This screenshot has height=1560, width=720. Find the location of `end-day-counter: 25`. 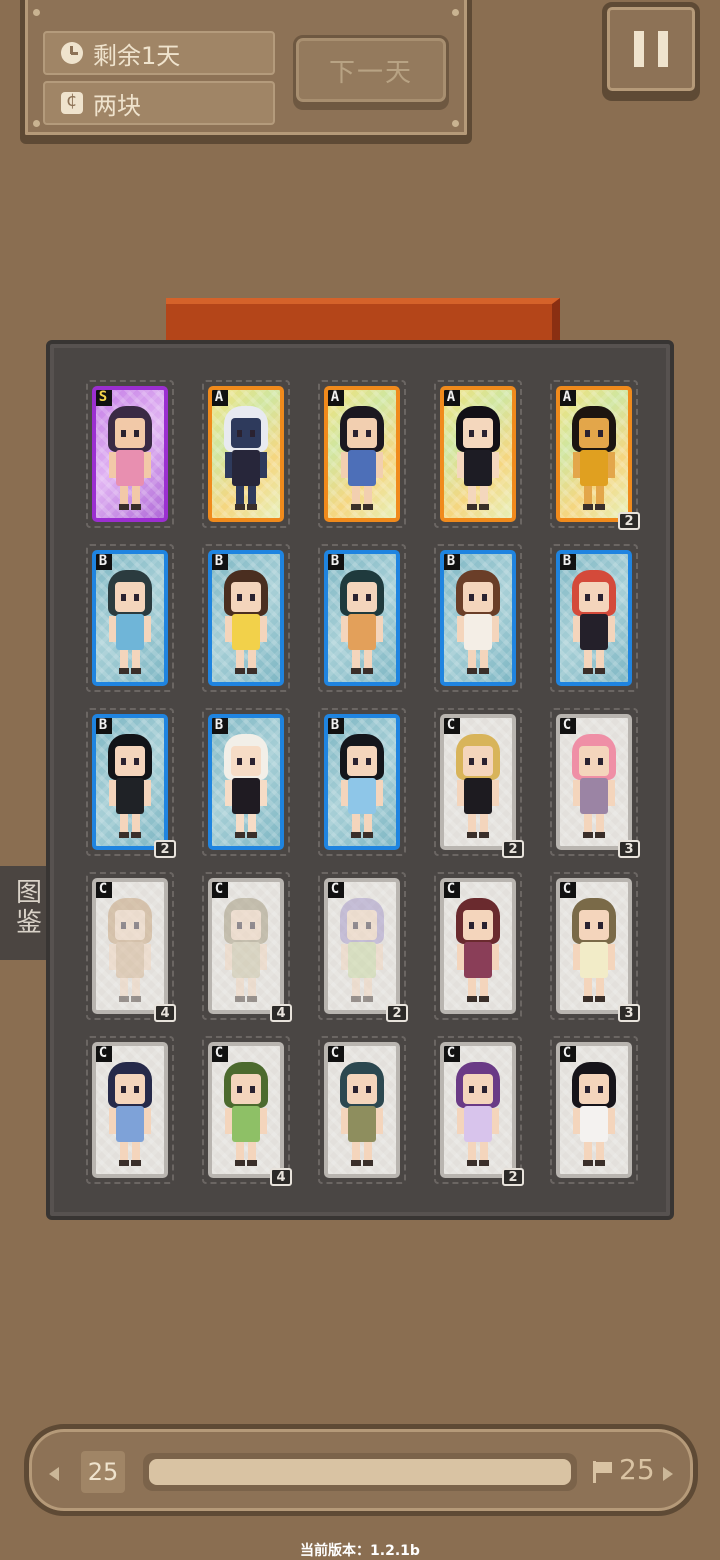

end-day-counter: 25 is located at coordinates (637, 1469).